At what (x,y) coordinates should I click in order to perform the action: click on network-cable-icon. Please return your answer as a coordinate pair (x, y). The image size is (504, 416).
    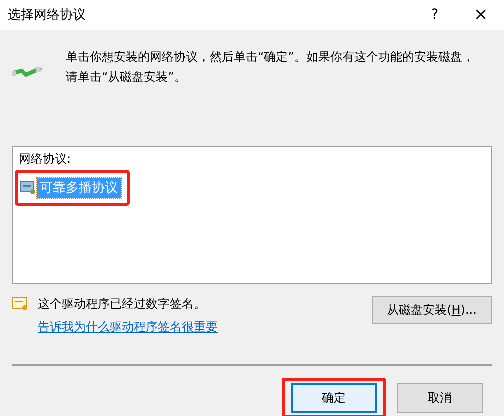
    Looking at the image, I should click on (27, 73).